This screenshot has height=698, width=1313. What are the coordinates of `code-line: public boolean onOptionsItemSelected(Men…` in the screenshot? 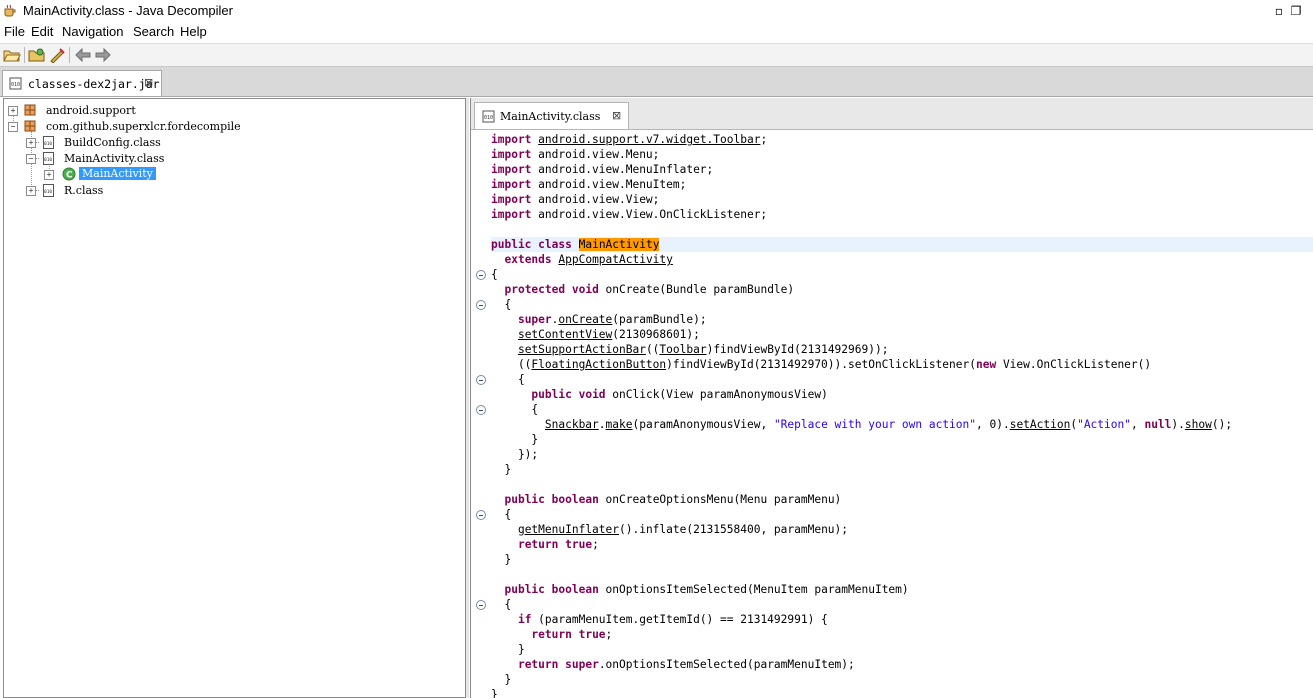 It's located at (706, 589).